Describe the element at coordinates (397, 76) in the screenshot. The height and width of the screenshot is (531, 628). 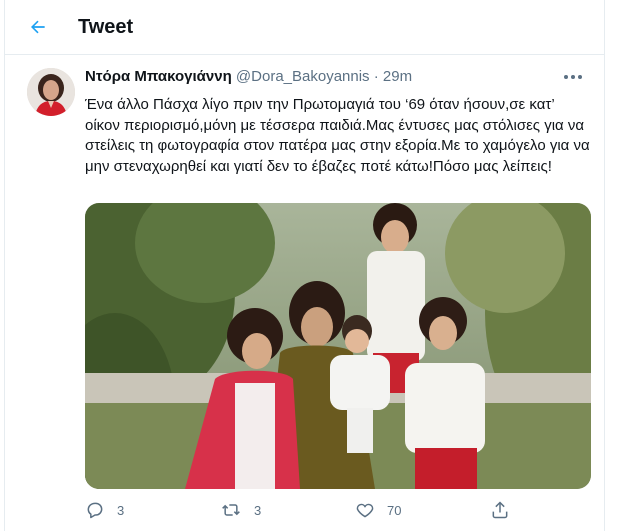
I see `tweet-timestamp: 29m` at that location.